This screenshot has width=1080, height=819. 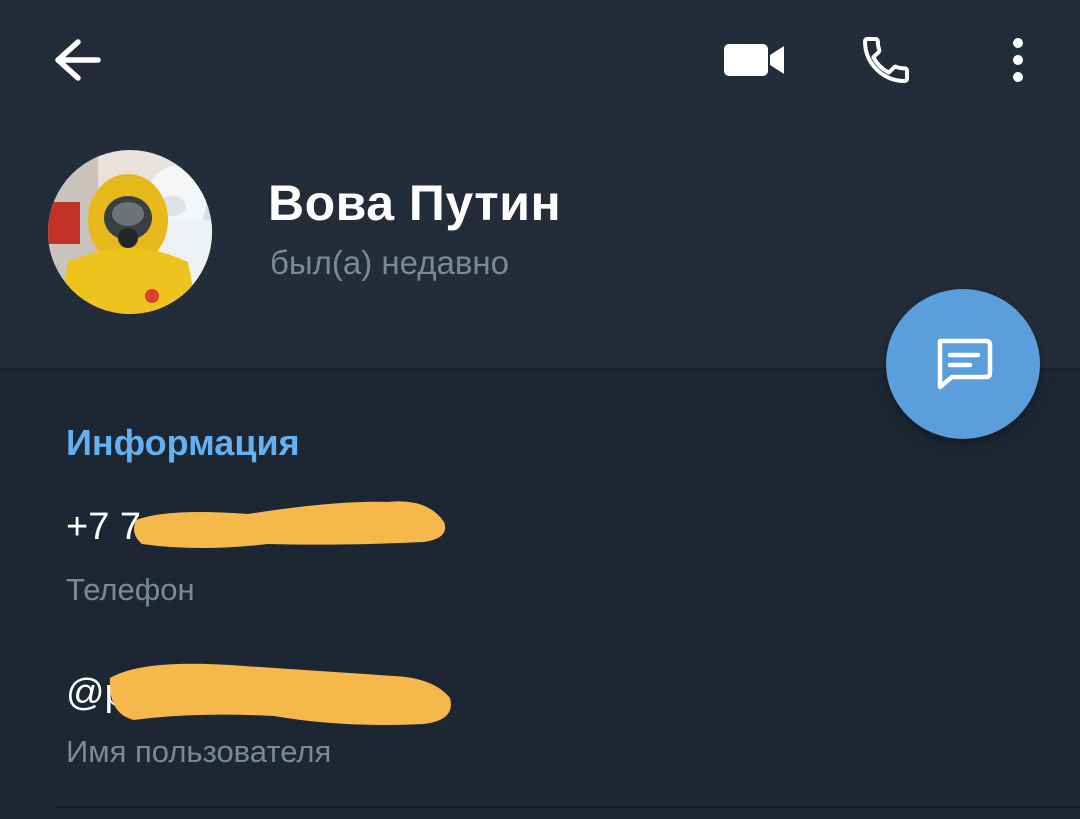 I want to click on profile-name: Вова Путин, so click(x=415, y=203).